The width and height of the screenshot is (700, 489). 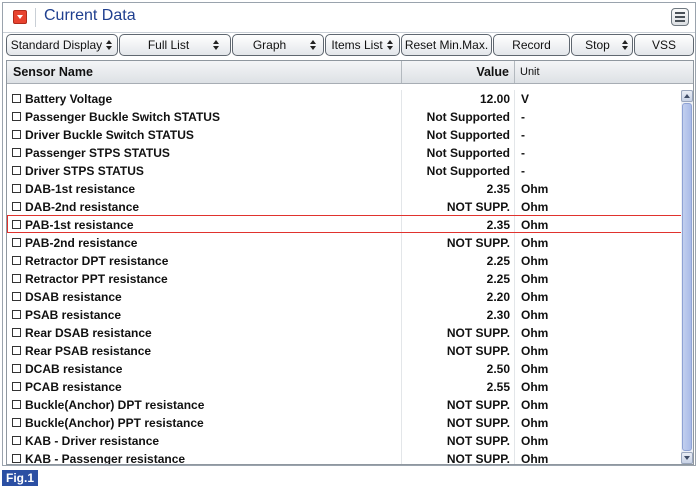 I want to click on scrollbar-thumb, so click(x=687, y=277).